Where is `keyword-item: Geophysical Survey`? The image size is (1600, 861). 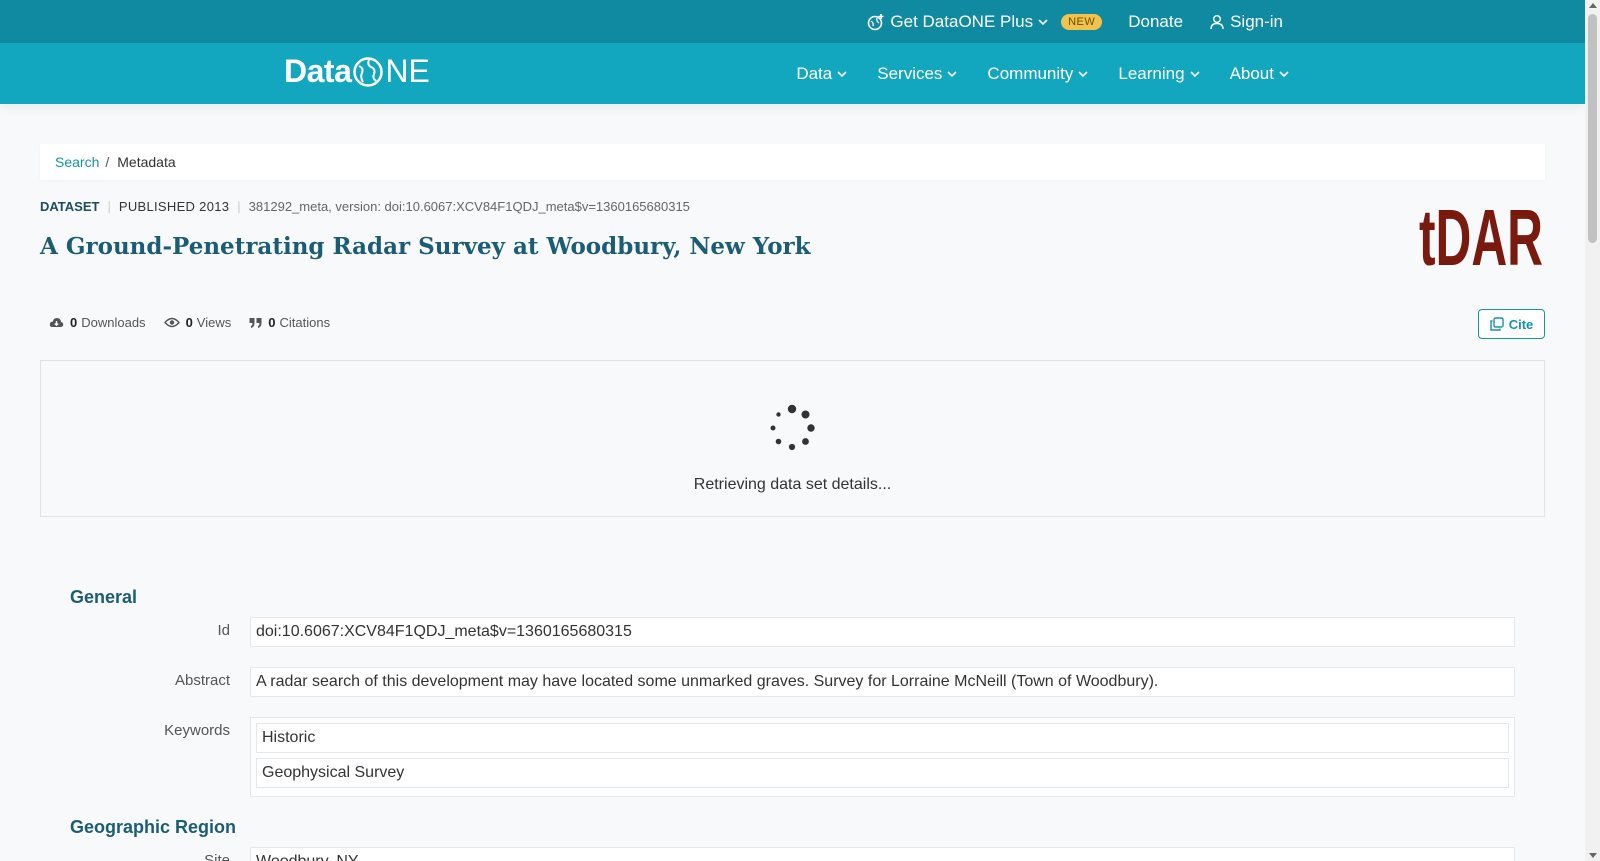
keyword-item: Geophysical Survey is located at coordinates (882, 773).